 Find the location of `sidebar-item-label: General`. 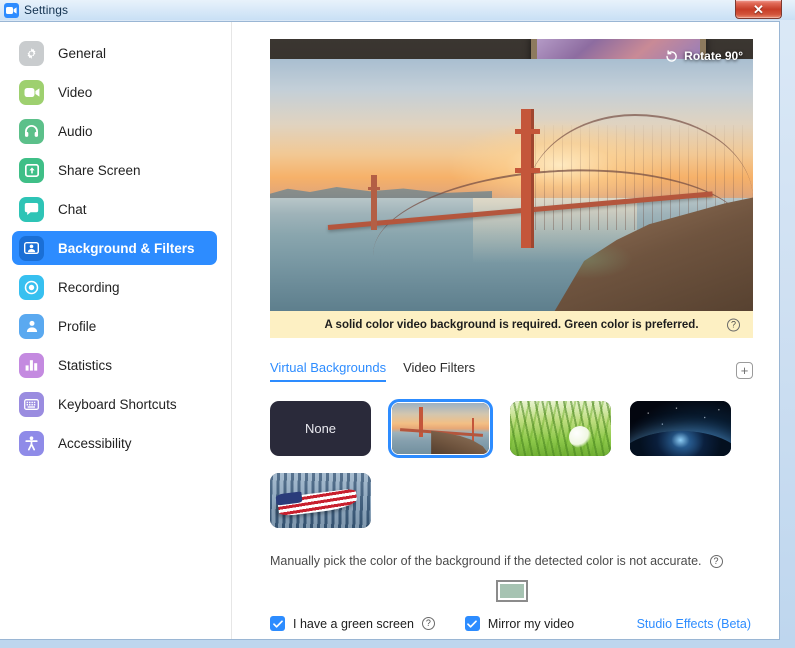

sidebar-item-label: General is located at coordinates (82, 53).